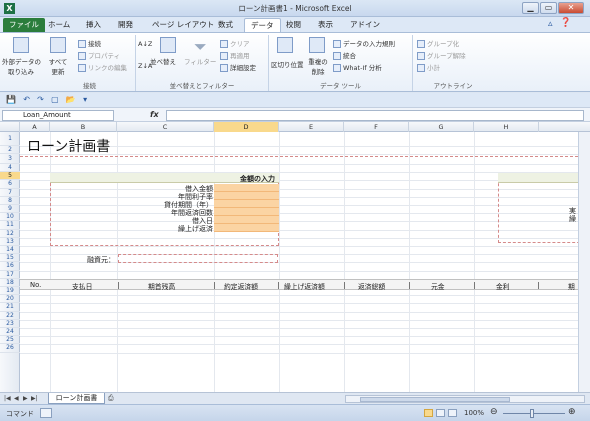  What do you see at coordinates (58, 66) in the screenshot?
I see `refresh-all-button: すべて 更新` at bounding box center [58, 66].